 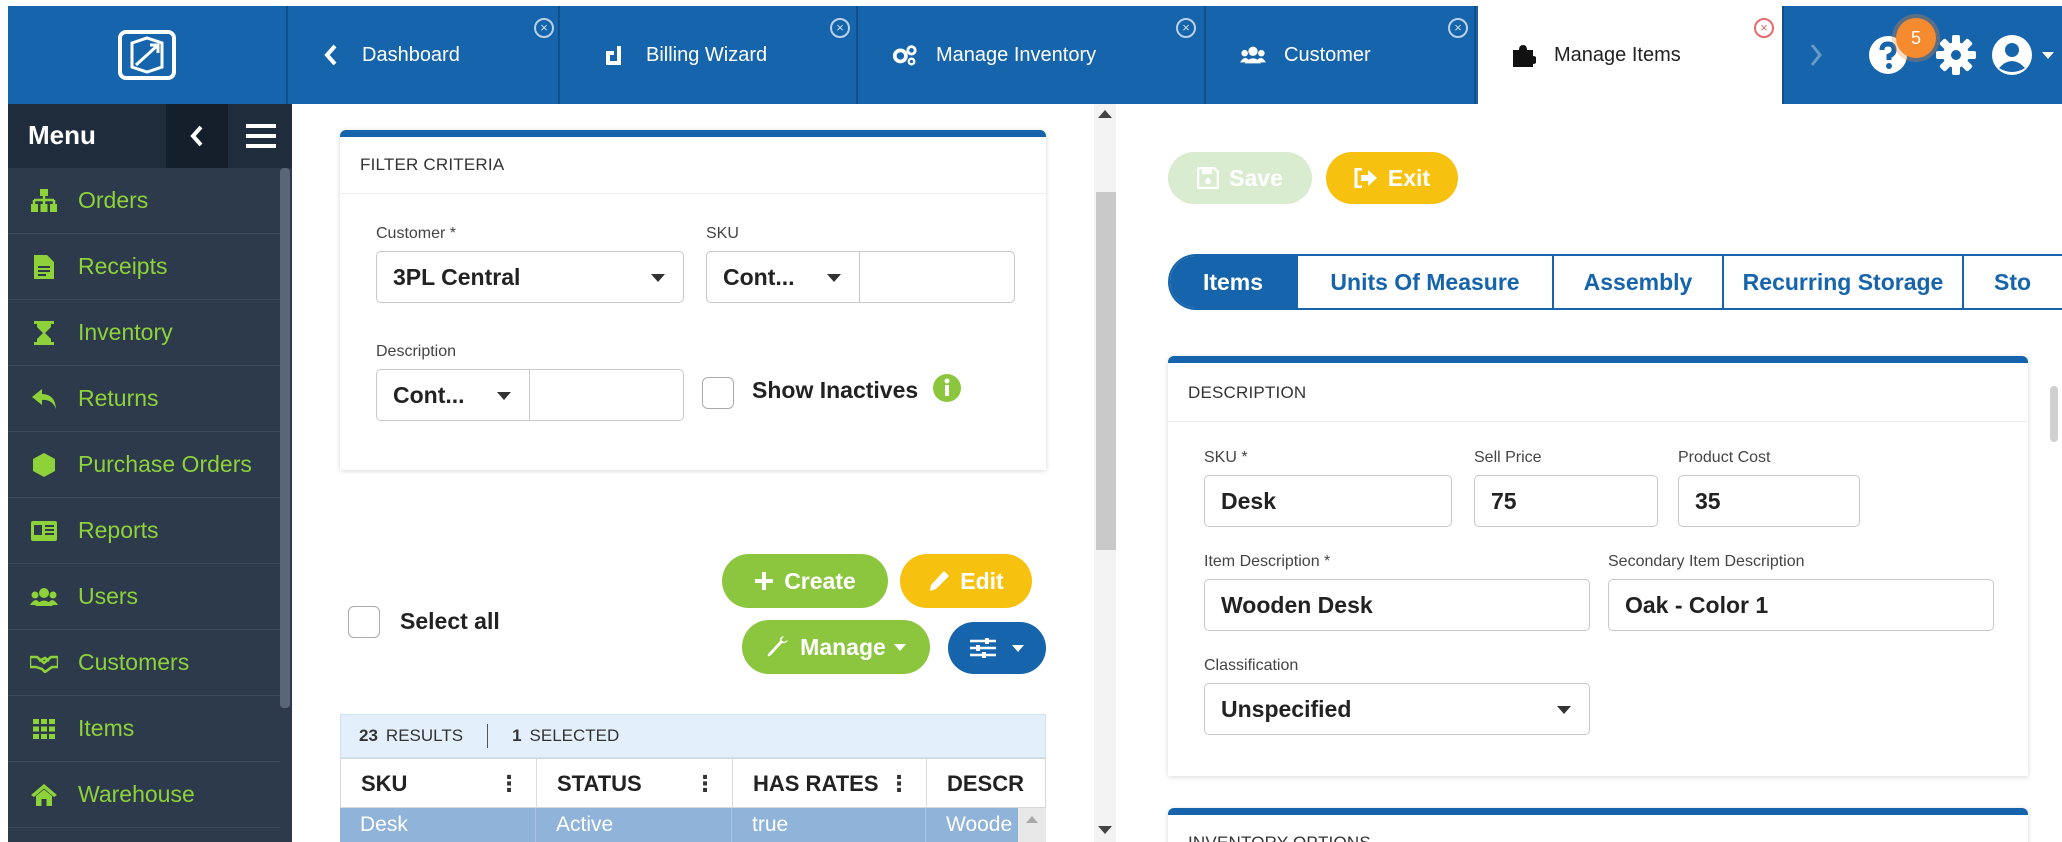 What do you see at coordinates (113, 200) in the screenshot?
I see `sidebar-item-label: Orders` at bounding box center [113, 200].